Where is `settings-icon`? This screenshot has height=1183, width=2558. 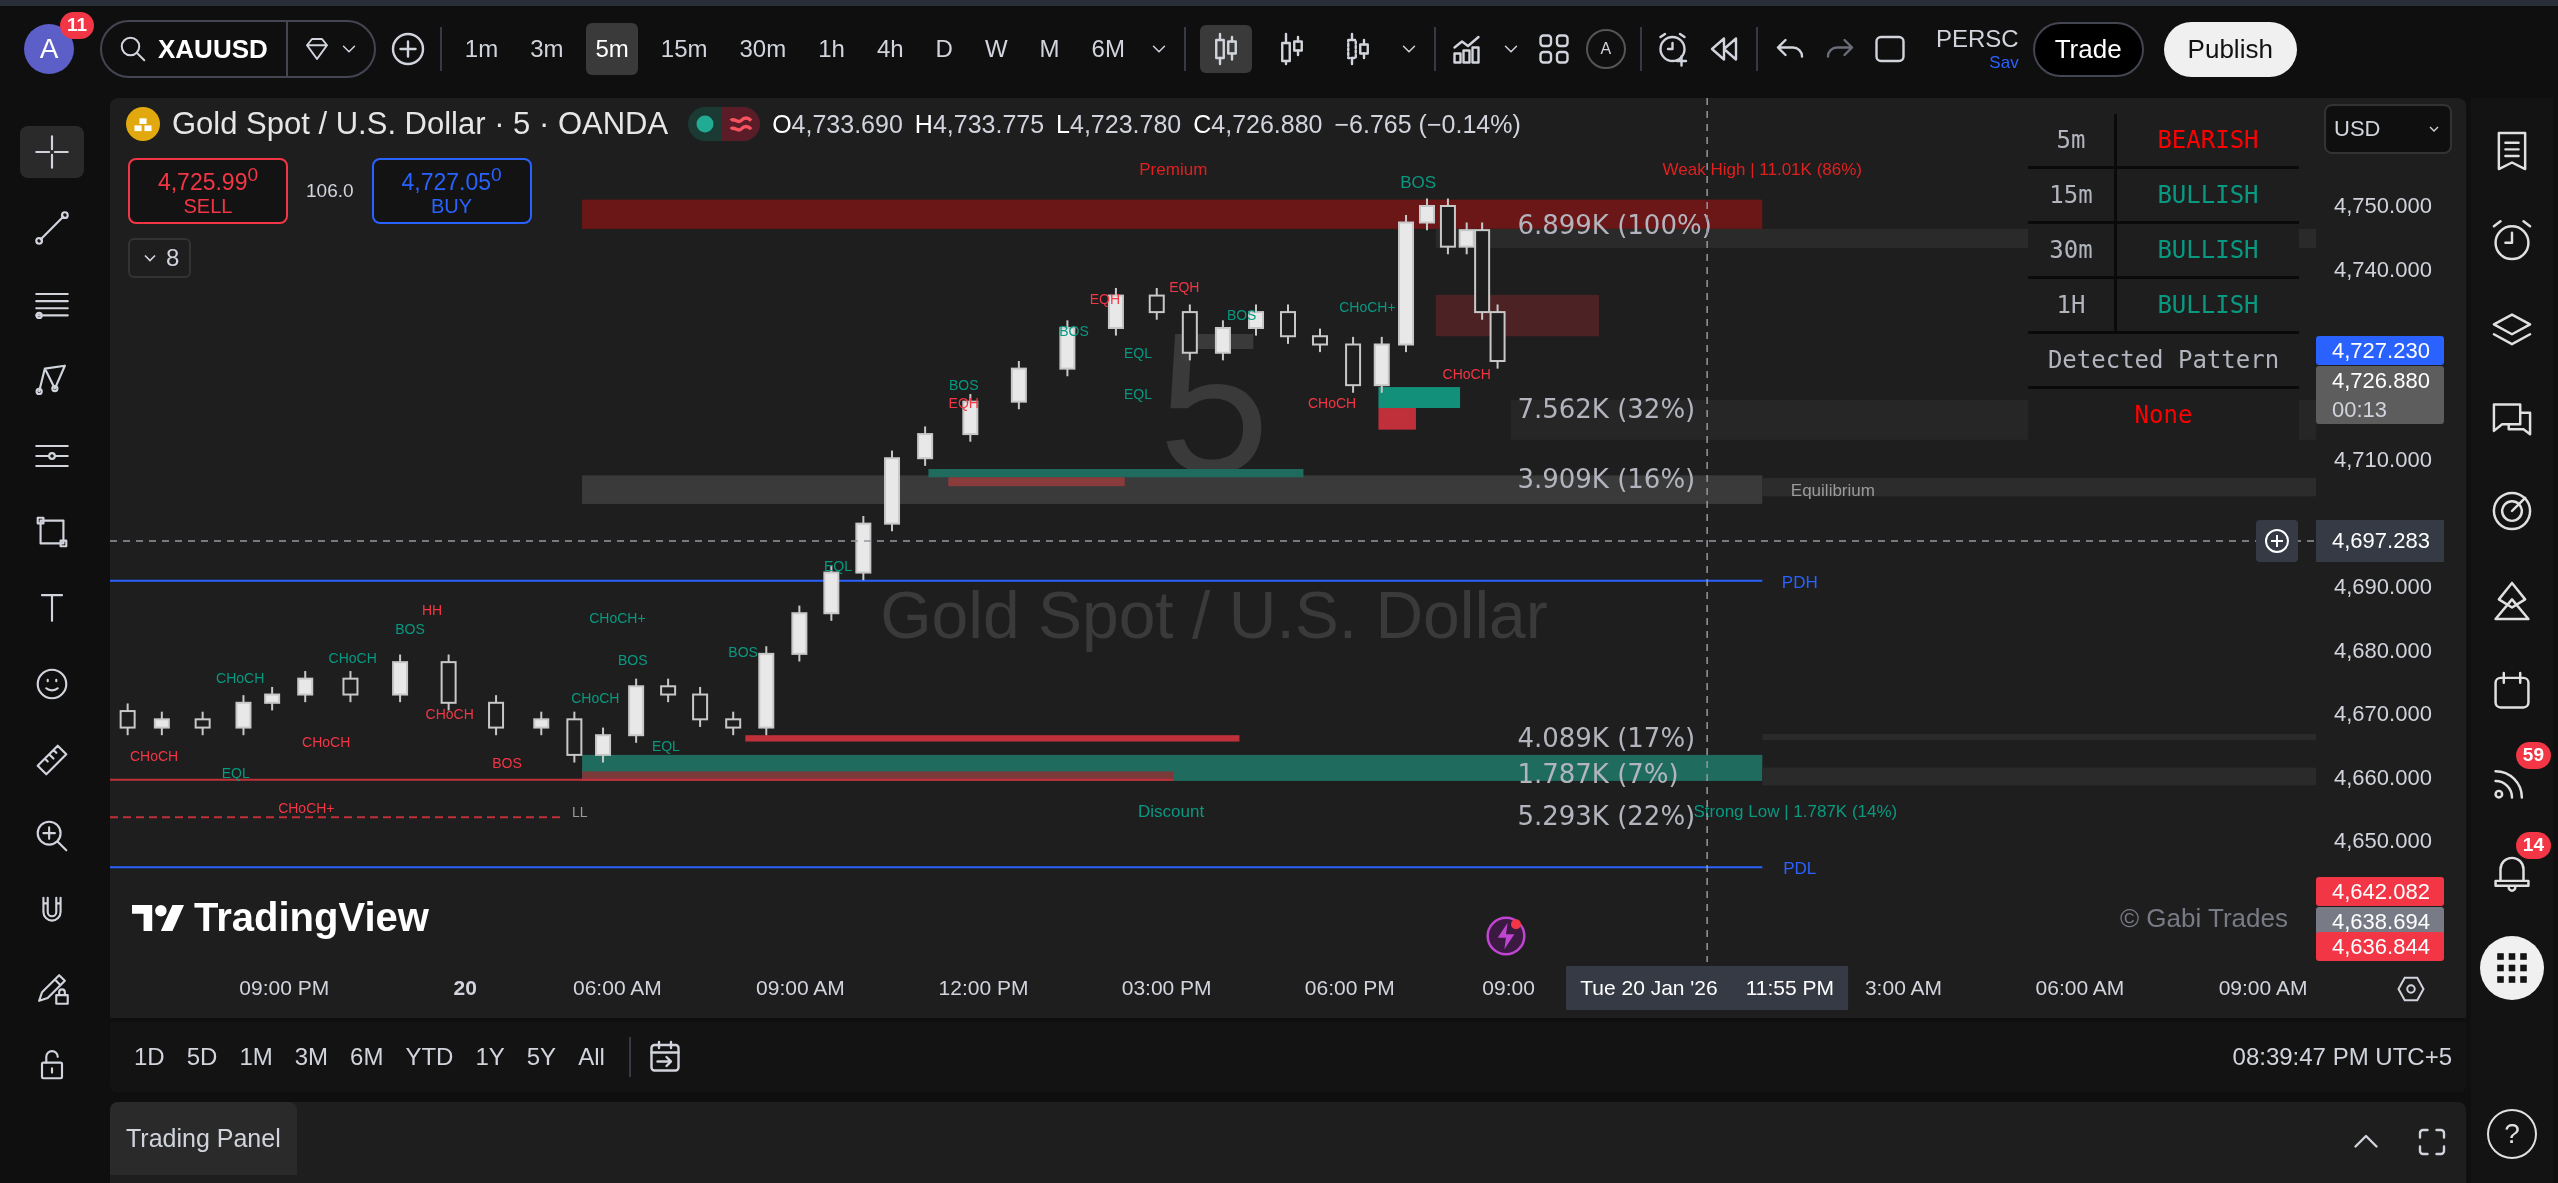
settings-icon is located at coordinates (2411, 989).